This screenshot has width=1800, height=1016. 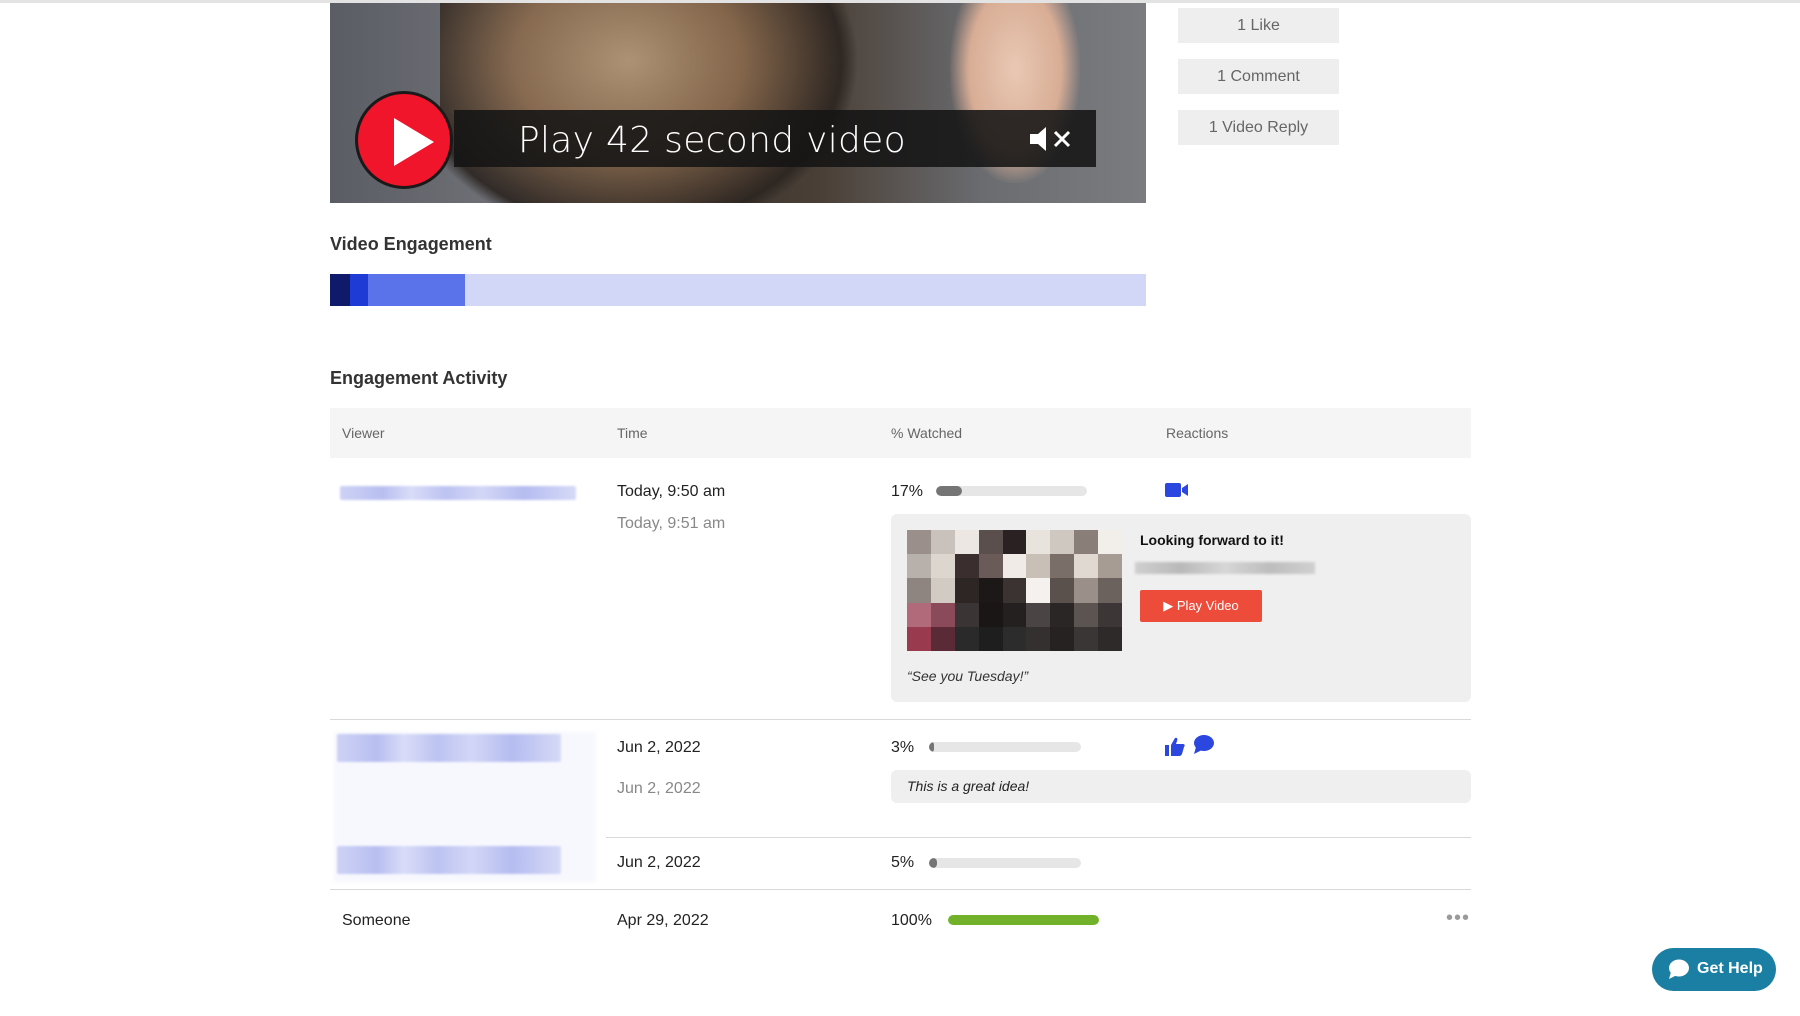 What do you see at coordinates (1225, 568) in the screenshot?
I see `video-reply-sender-redacted` at bounding box center [1225, 568].